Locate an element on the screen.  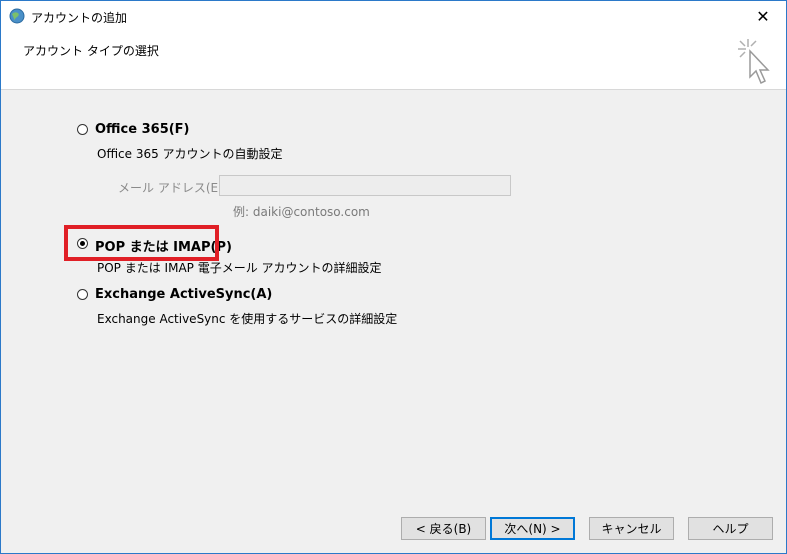
title-bar: アカウントの追加 ✕ is located at coordinates (393, 16).